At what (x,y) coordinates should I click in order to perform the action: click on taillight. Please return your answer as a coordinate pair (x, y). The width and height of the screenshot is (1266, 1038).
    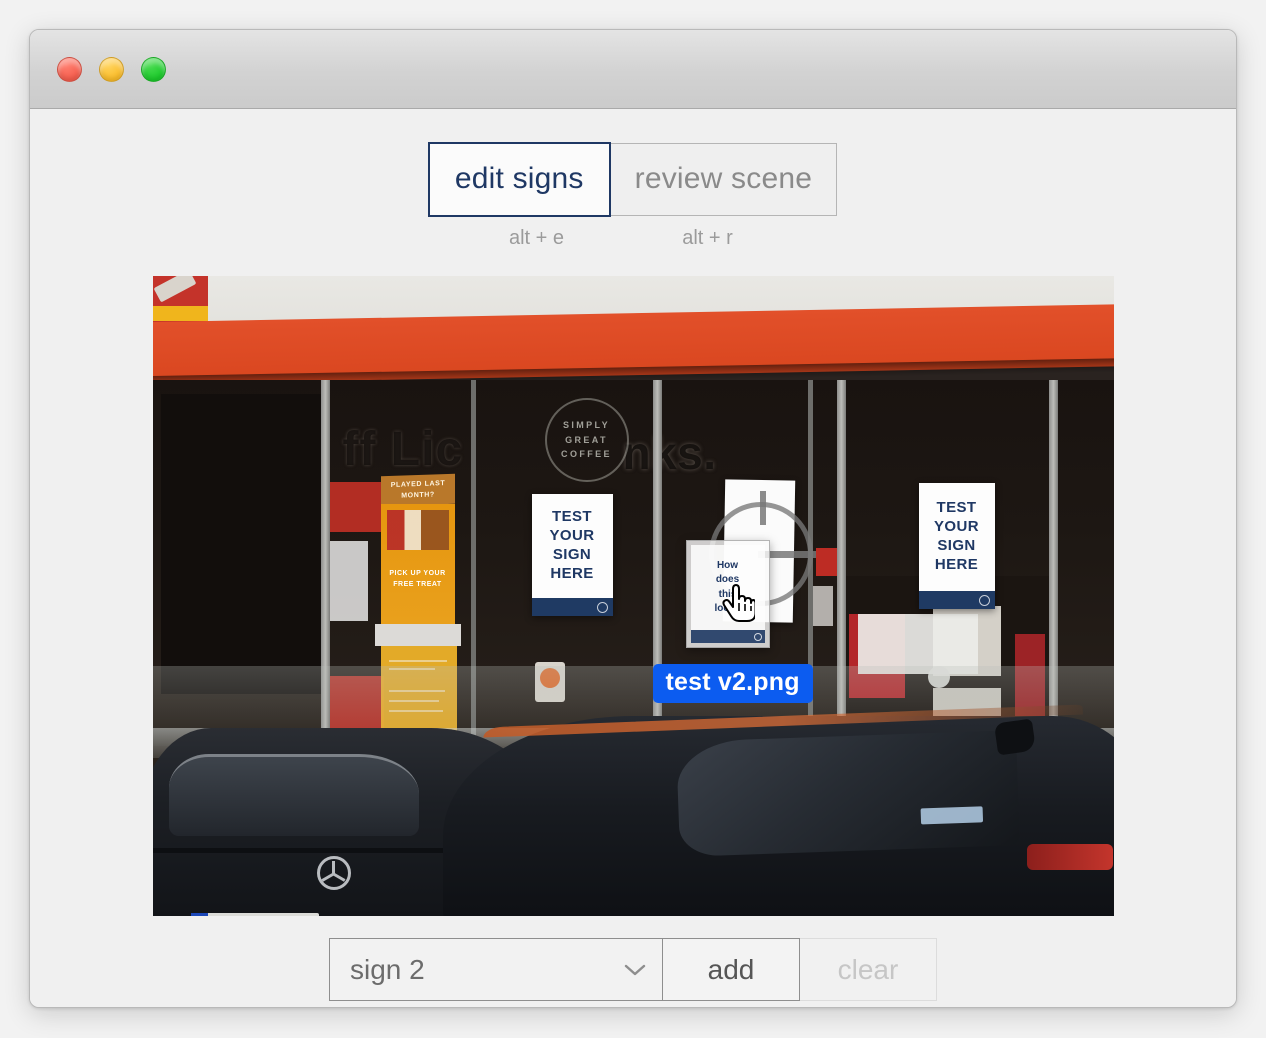
    Looking at the image, I should click on (1069, 857).